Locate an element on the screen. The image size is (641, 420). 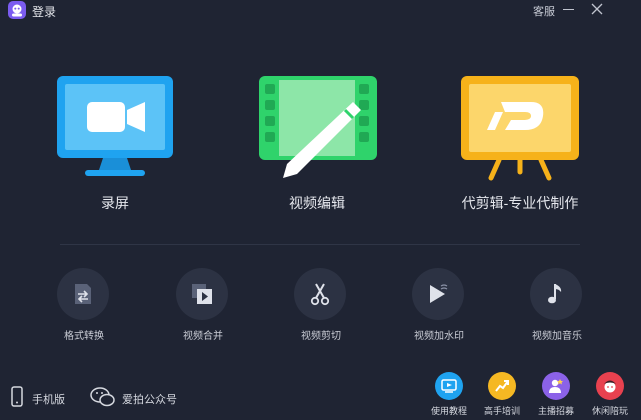
music-note-icon is located at coordinates (555, 294).